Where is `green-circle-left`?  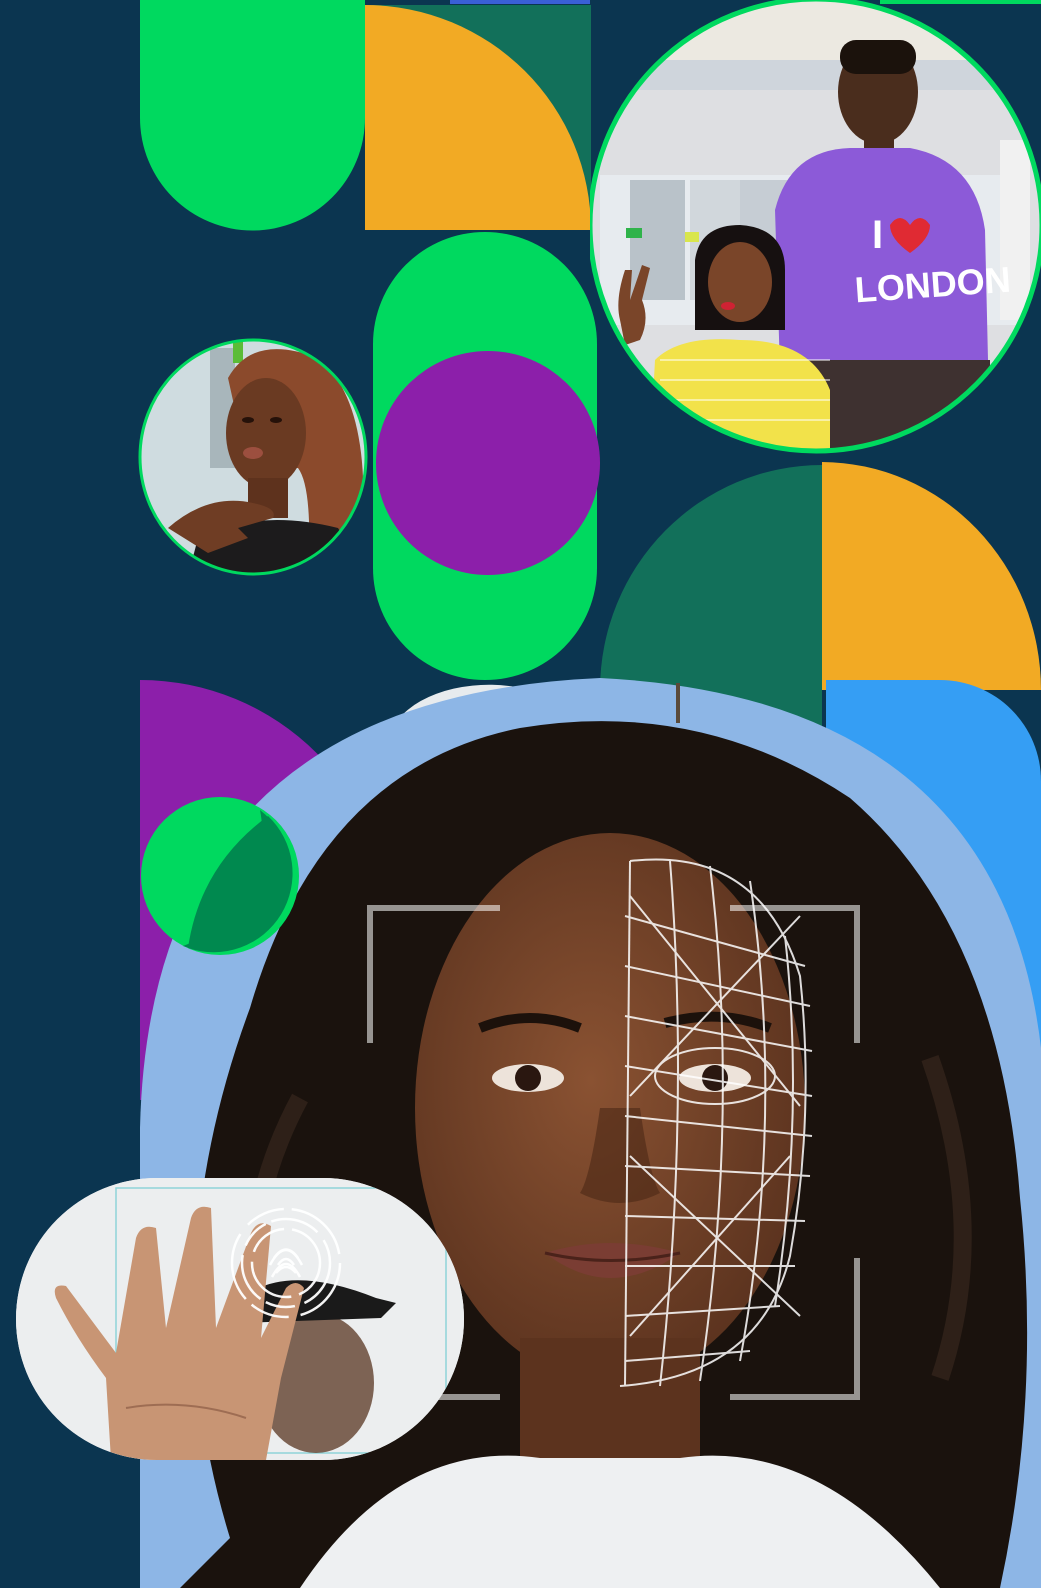 green-circle-left is located at coordinates (220, 876).